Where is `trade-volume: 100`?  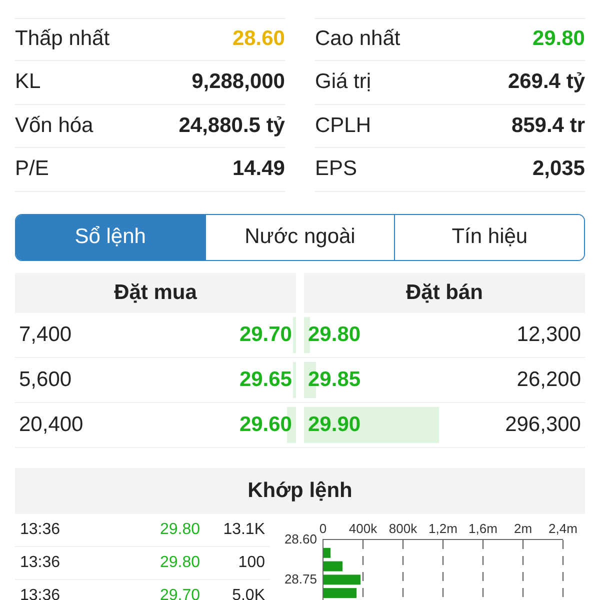 trade-volume: 100 is located at coordinates (251, 563).